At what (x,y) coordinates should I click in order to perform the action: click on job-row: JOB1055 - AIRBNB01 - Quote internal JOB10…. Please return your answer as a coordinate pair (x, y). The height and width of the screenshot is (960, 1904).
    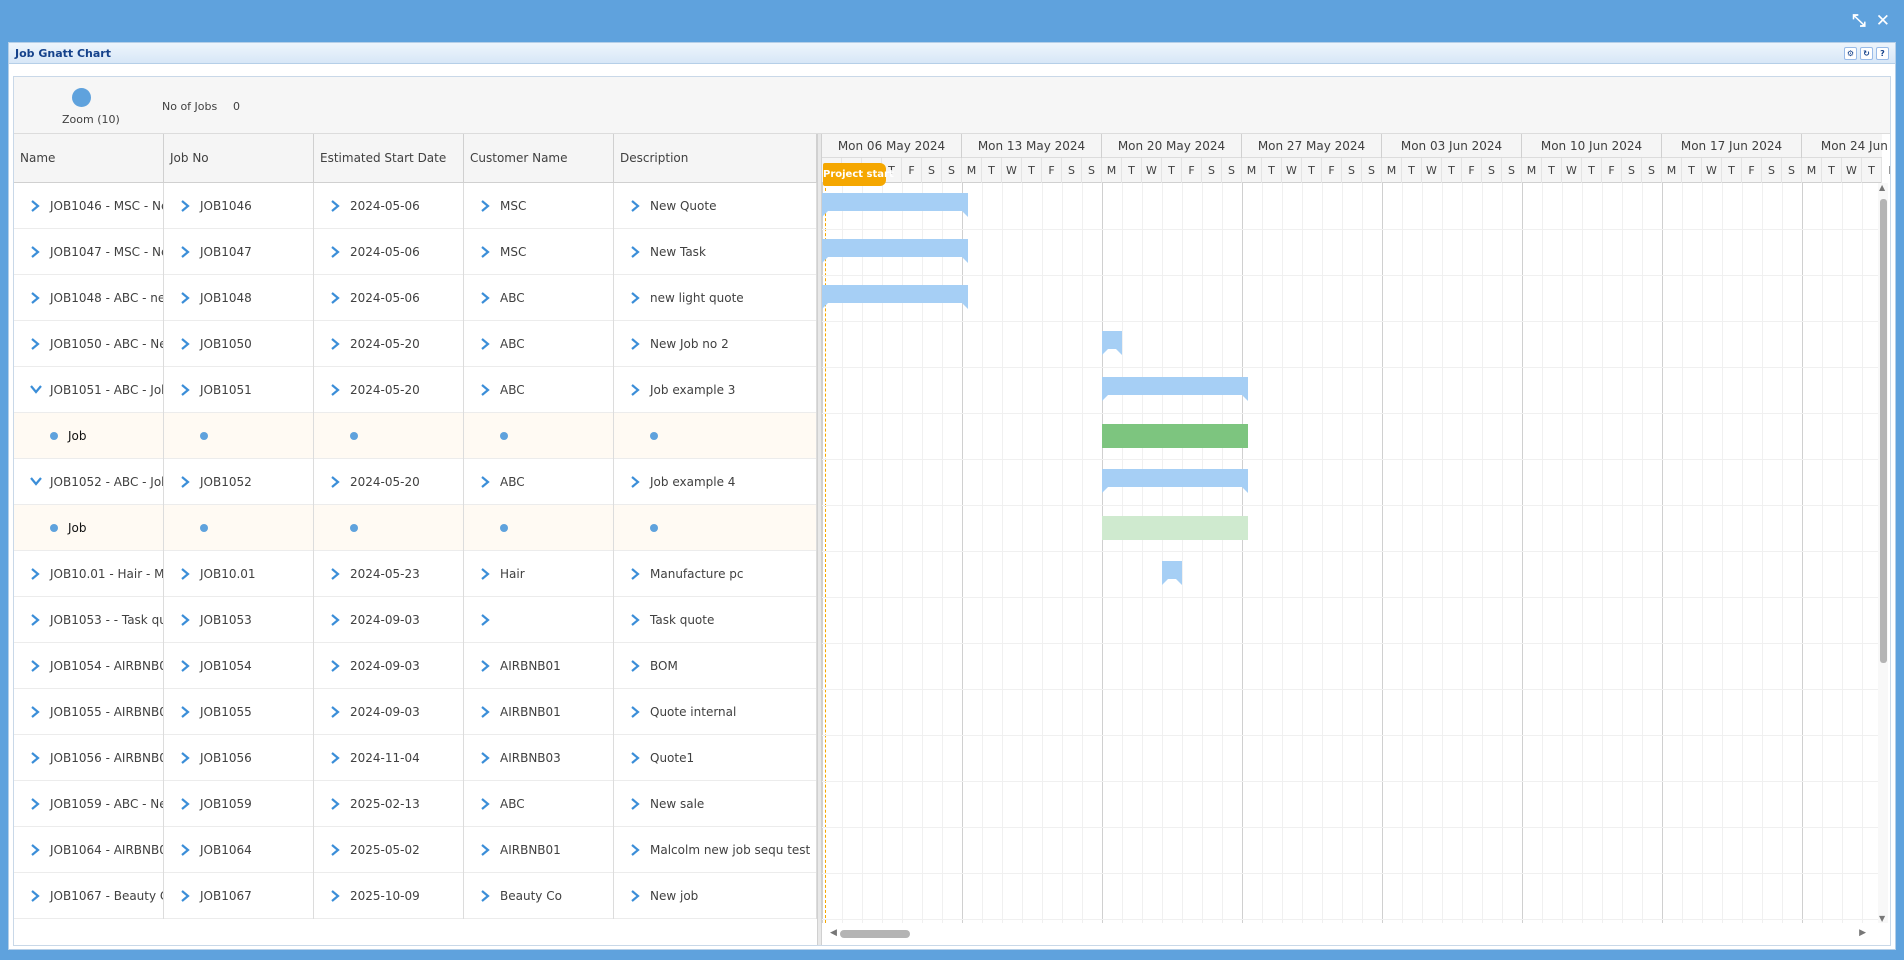
    Looking at the image, I should click on (415, 712).